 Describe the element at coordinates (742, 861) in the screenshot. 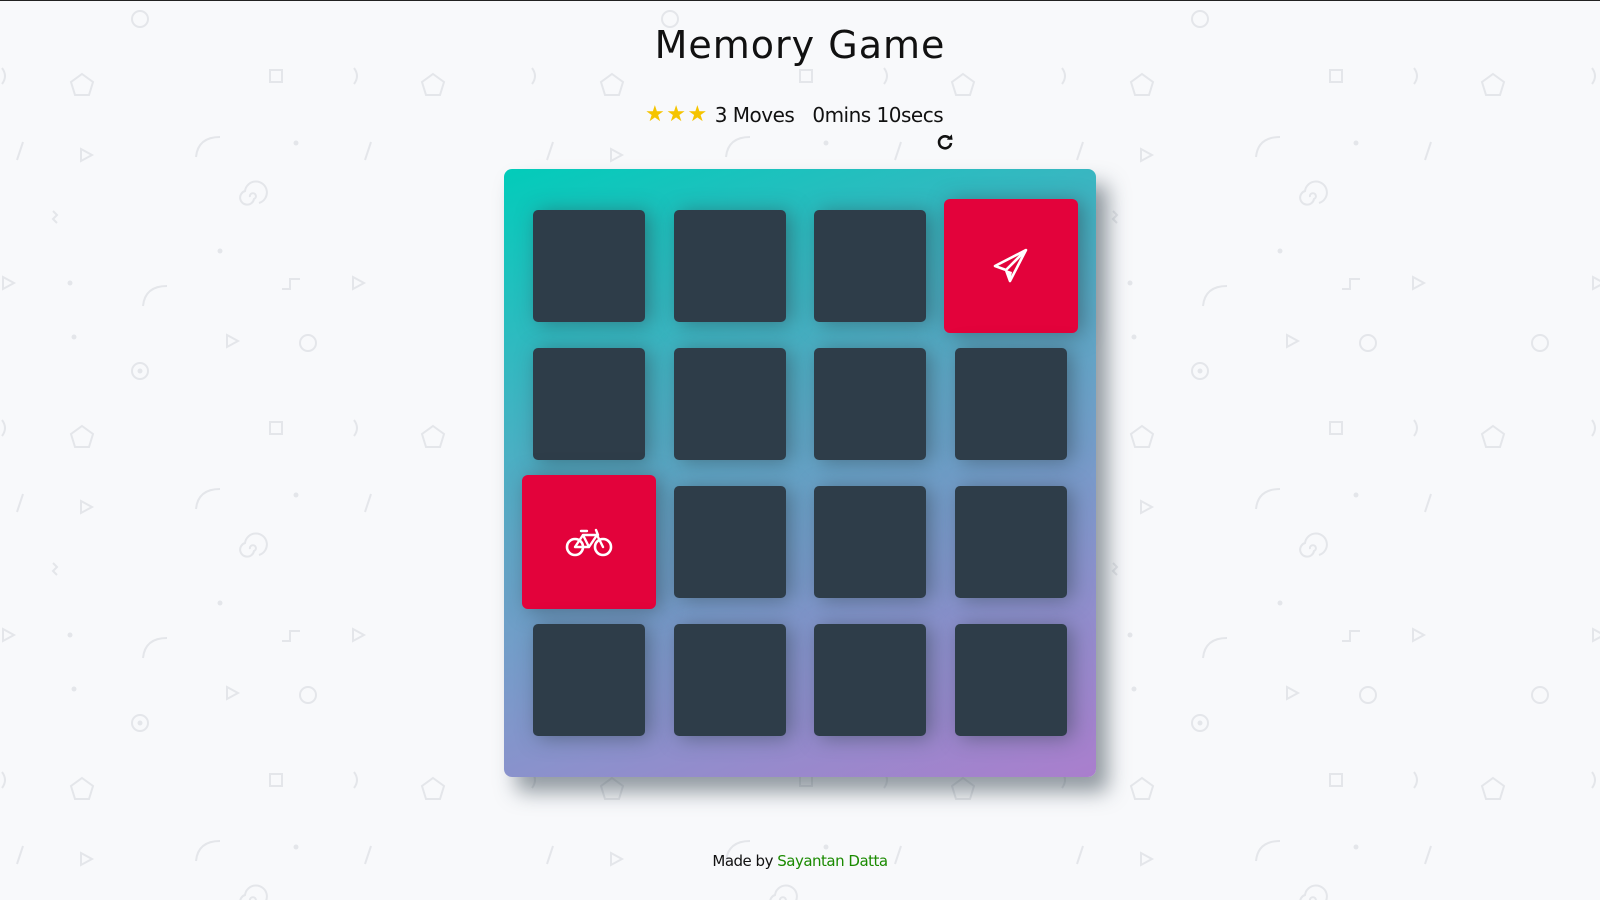

I see `footer-prefix: Made by` at that location.